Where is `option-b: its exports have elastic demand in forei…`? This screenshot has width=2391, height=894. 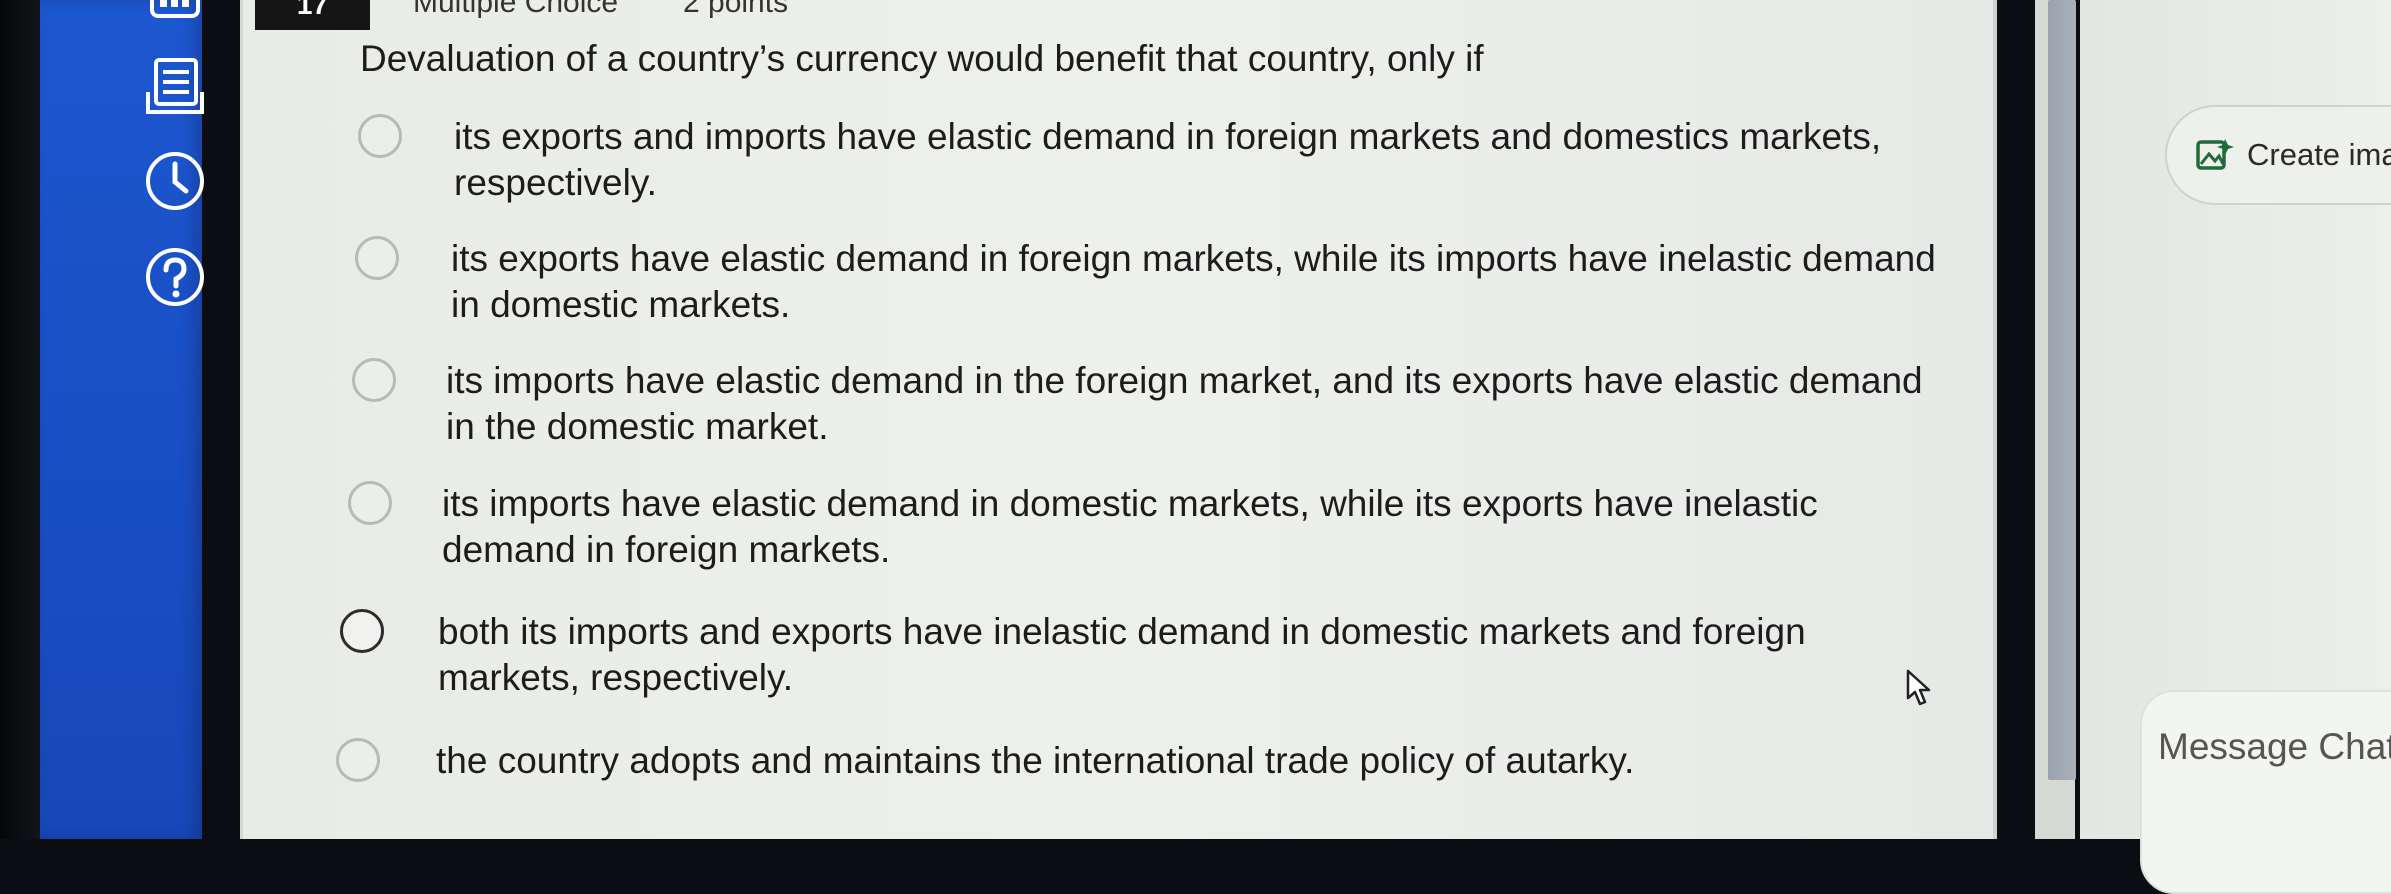 option-b: its exports have elastic demand in forei… is located at coordinates (1145, 282).